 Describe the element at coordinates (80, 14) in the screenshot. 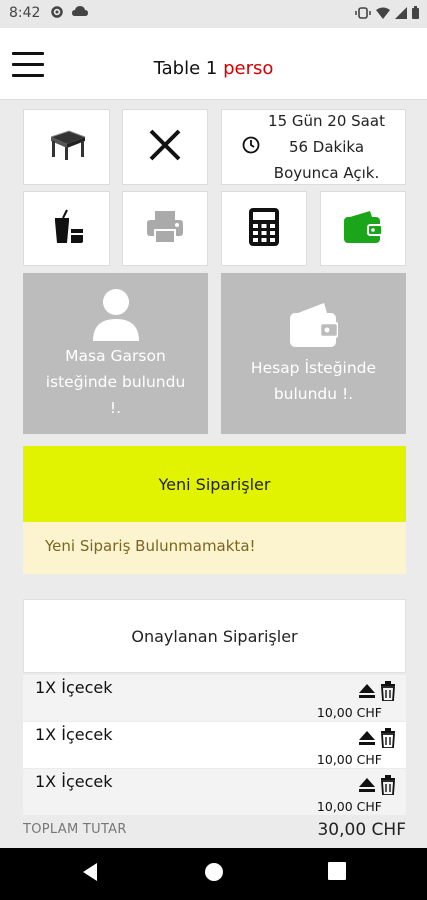

I see `cloud-icon` at that location.